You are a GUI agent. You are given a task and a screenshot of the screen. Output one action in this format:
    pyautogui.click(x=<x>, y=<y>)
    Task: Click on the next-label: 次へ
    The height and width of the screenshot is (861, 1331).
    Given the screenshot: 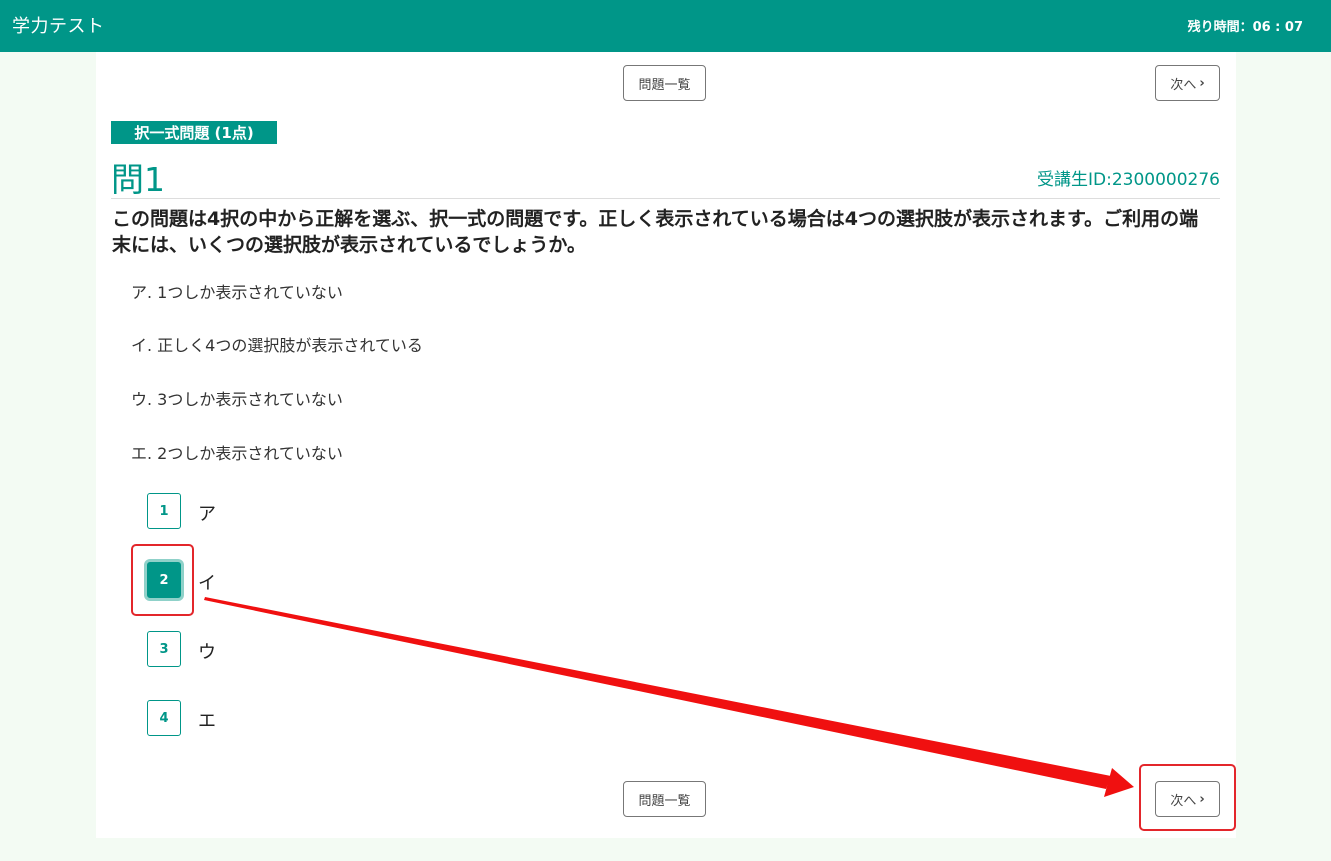 What is the action you would take?
    pyautogui.click(x=1183, y=85)
    